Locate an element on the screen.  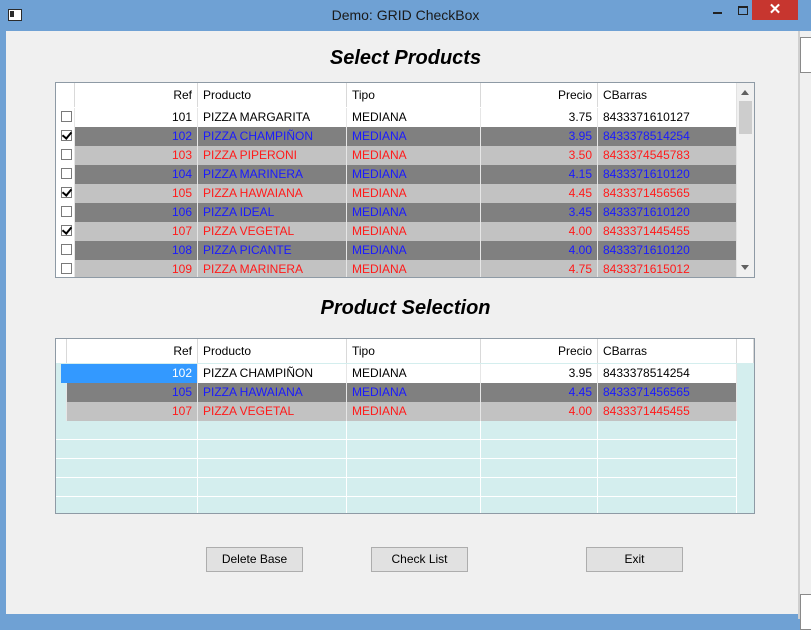
vertical-scrollbar is located at coordinates (745, 180).